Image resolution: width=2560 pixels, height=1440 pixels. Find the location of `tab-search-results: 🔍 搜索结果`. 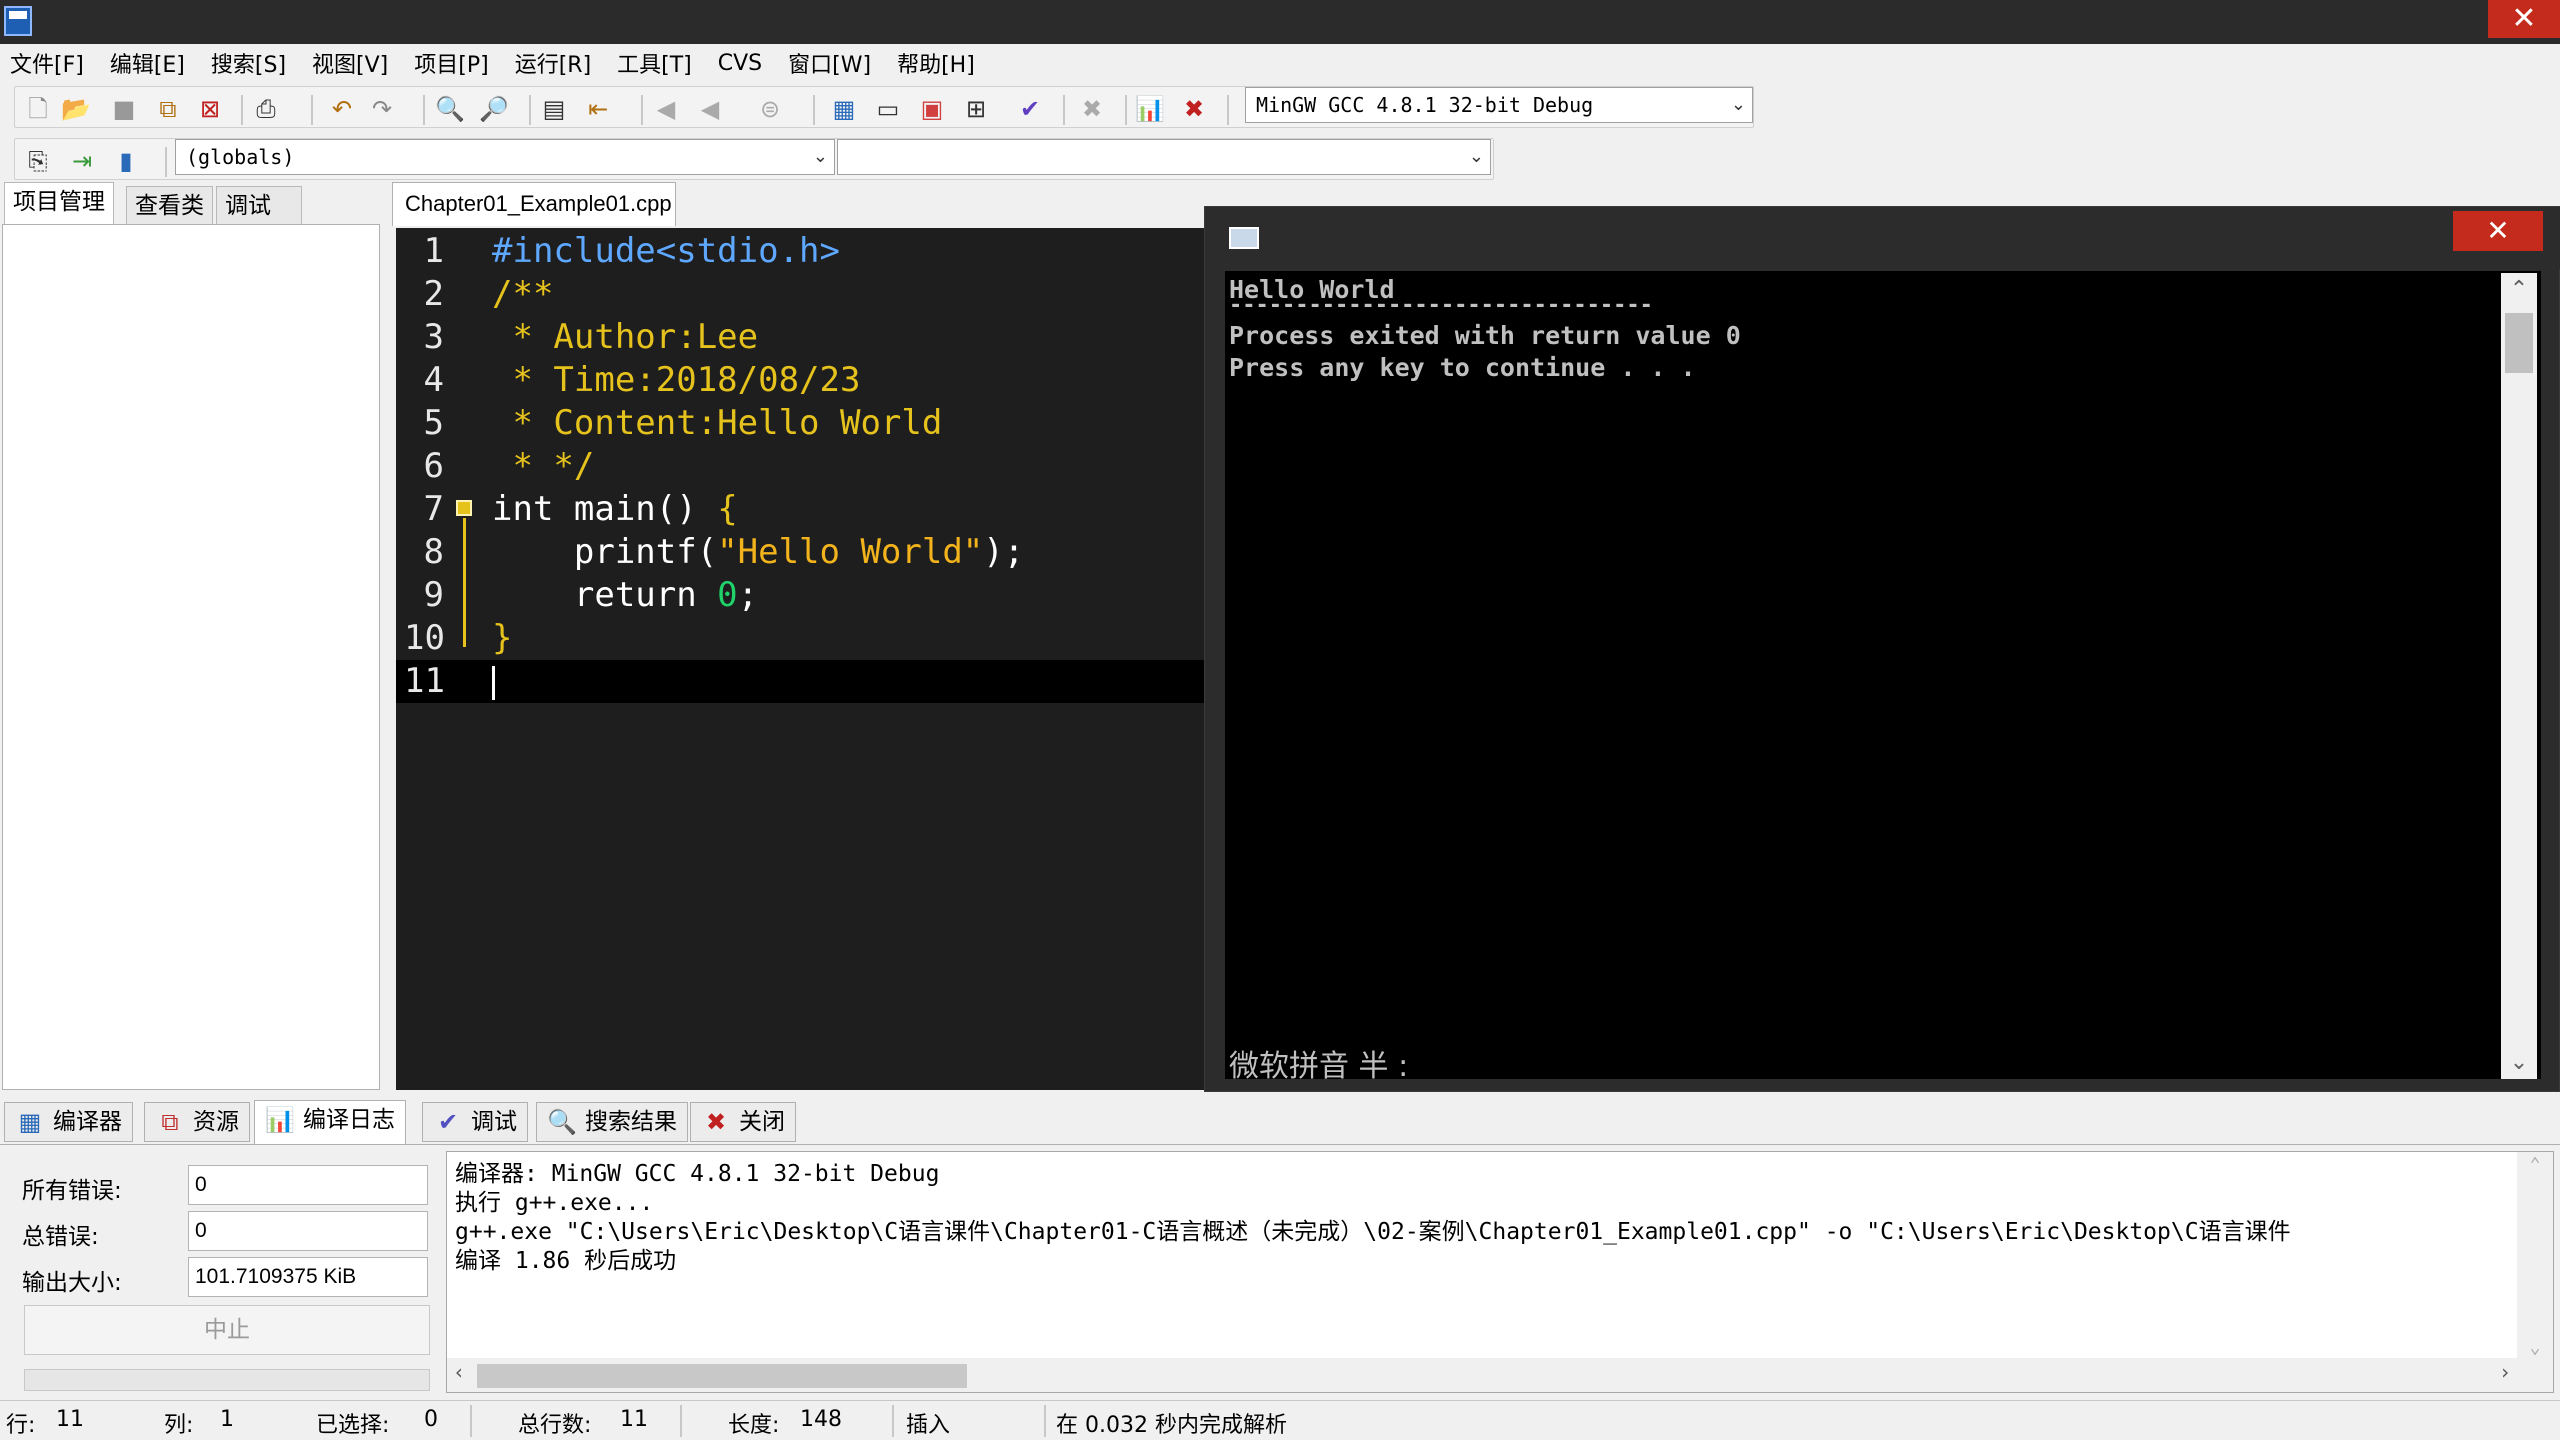

tab-search-results: 🔍 搜索结果 is located at coordinates (612, 1122).